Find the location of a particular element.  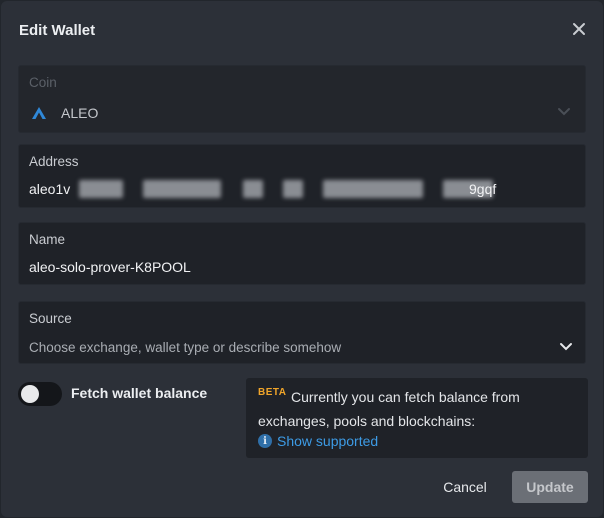

show-supported-label: Show supported is located at coordinates (328, 441).